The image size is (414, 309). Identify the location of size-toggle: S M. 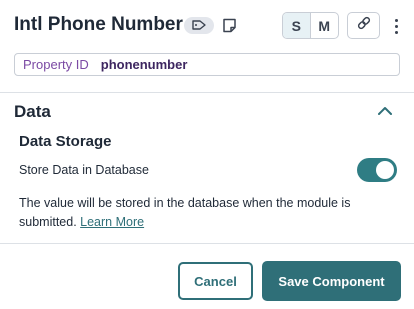
(310, 25).